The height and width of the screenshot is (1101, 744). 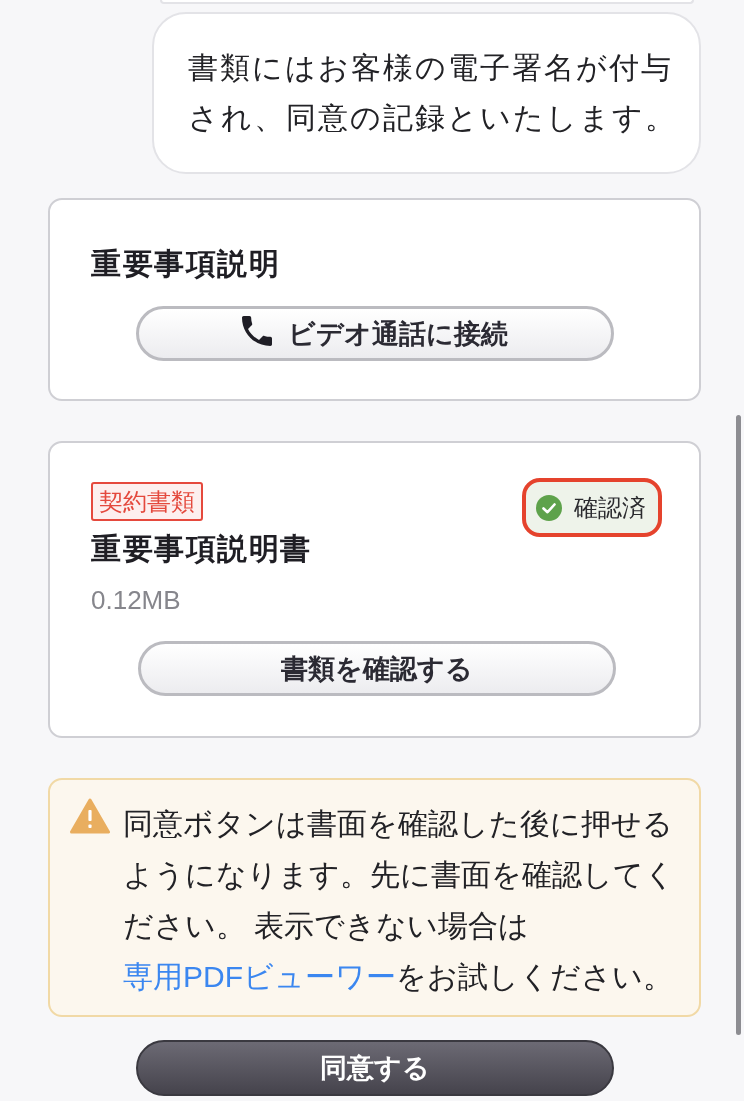 I want to click on agree-button: 同意する, so click(x=374, y=1068).